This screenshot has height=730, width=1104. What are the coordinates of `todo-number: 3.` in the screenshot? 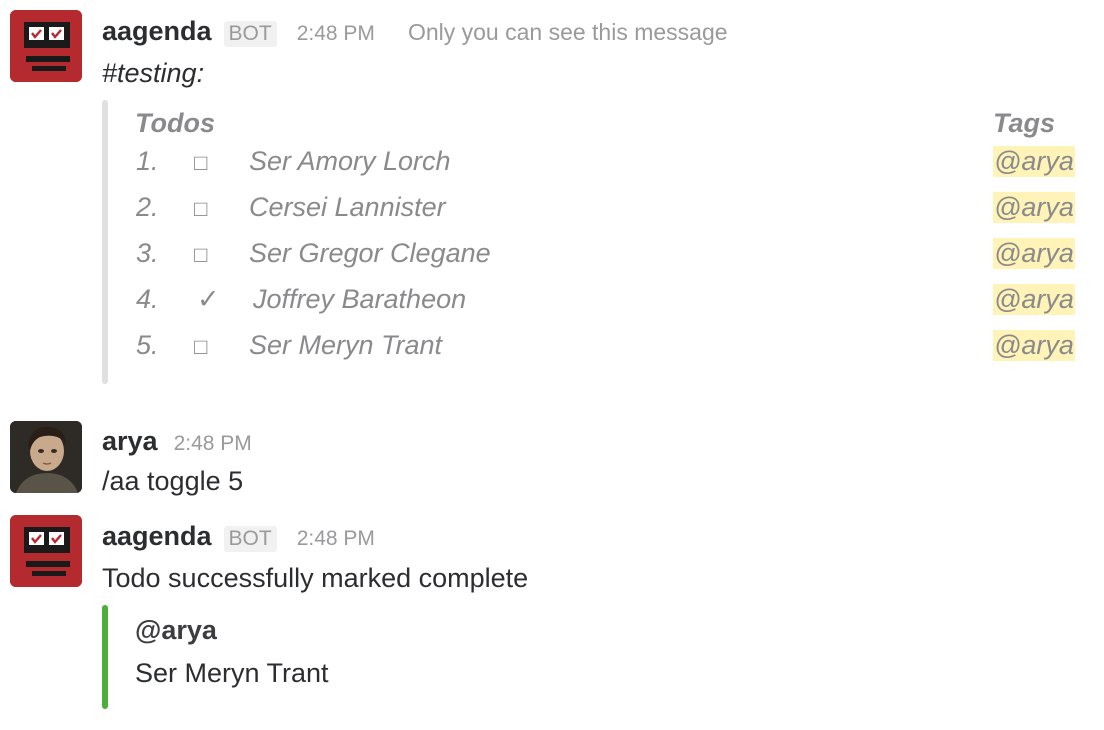 It's located at (147, 253).